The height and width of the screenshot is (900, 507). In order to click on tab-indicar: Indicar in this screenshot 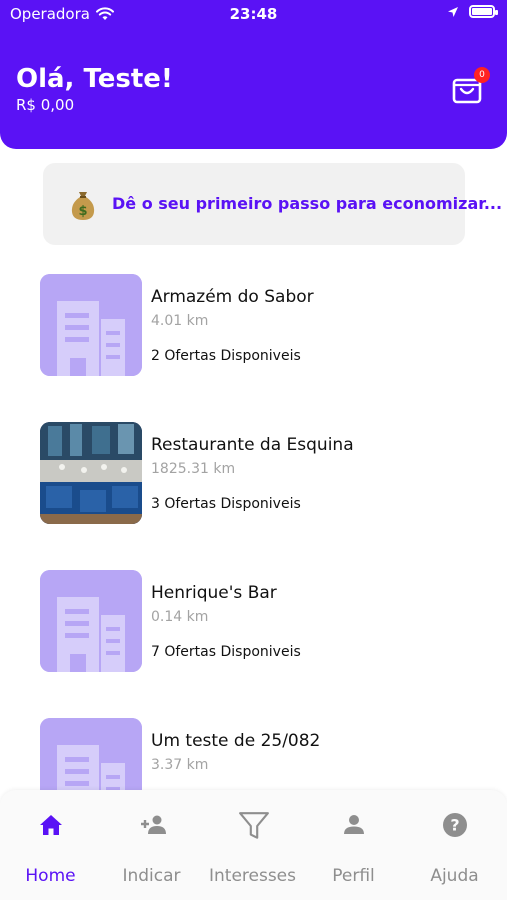, I will do `click(151, 845)`.